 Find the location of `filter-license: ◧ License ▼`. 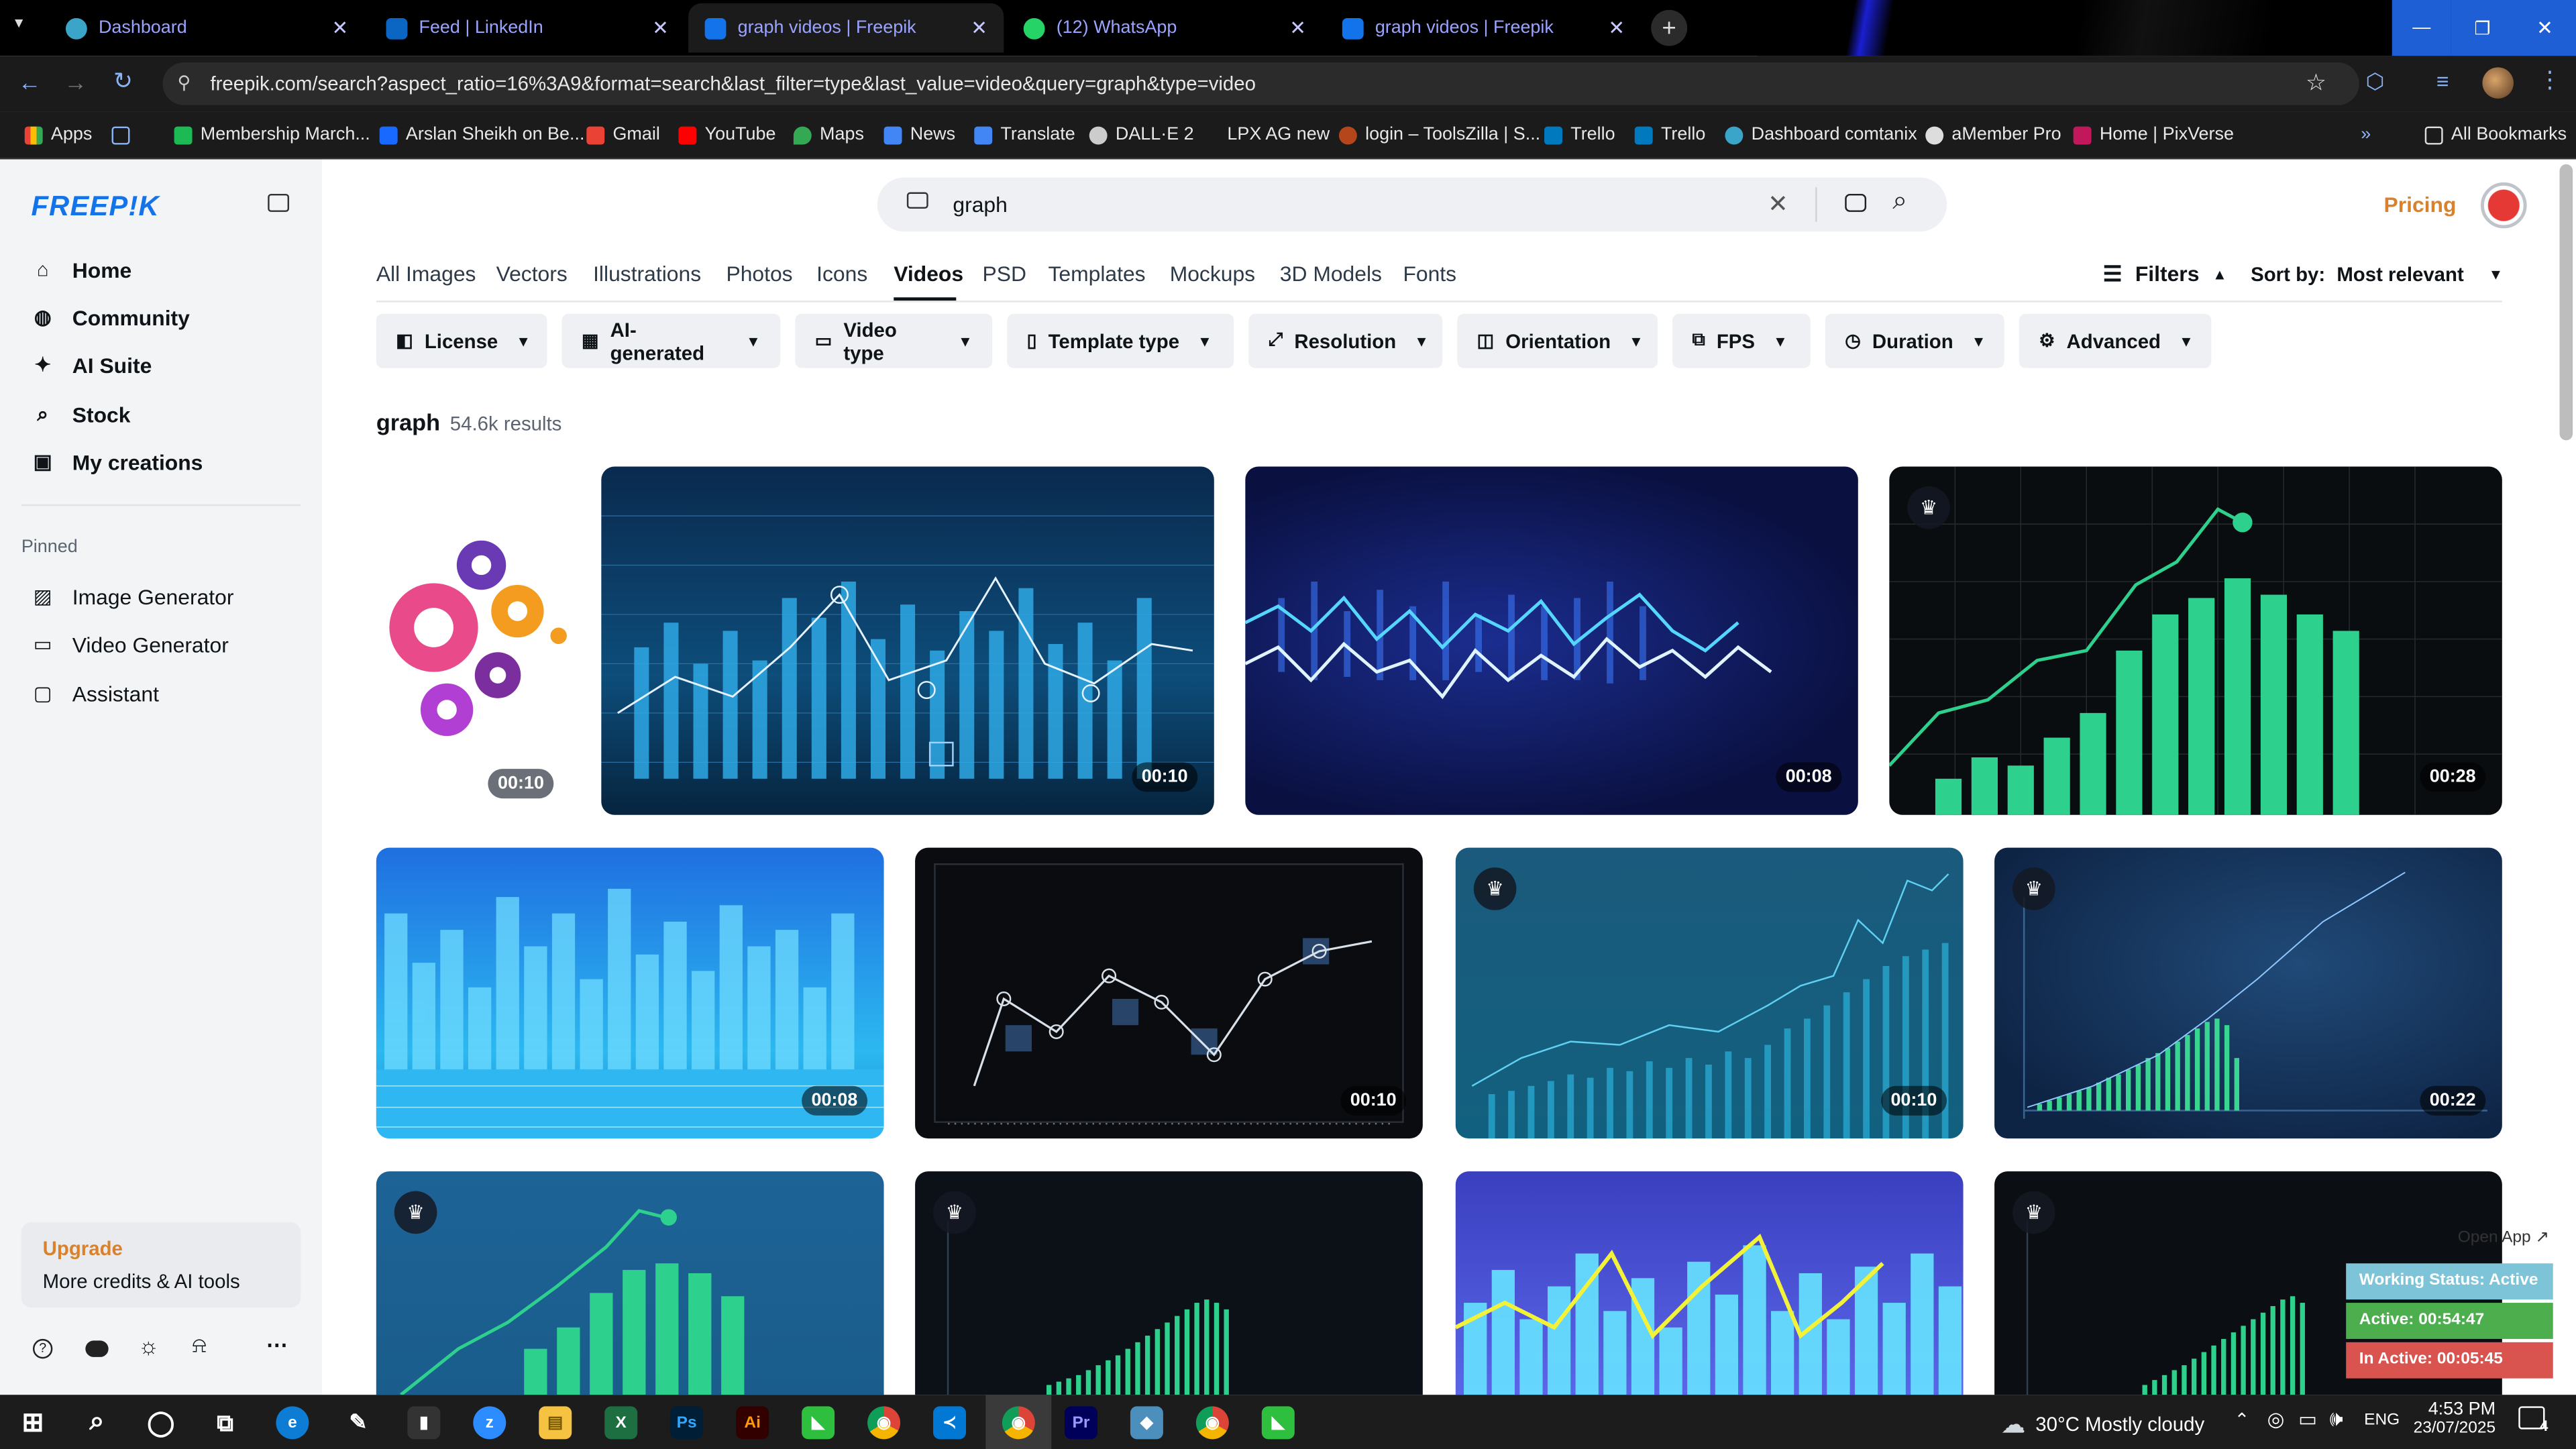

filter-license: ◧ License ▼ is located at coordinates (461, 340).